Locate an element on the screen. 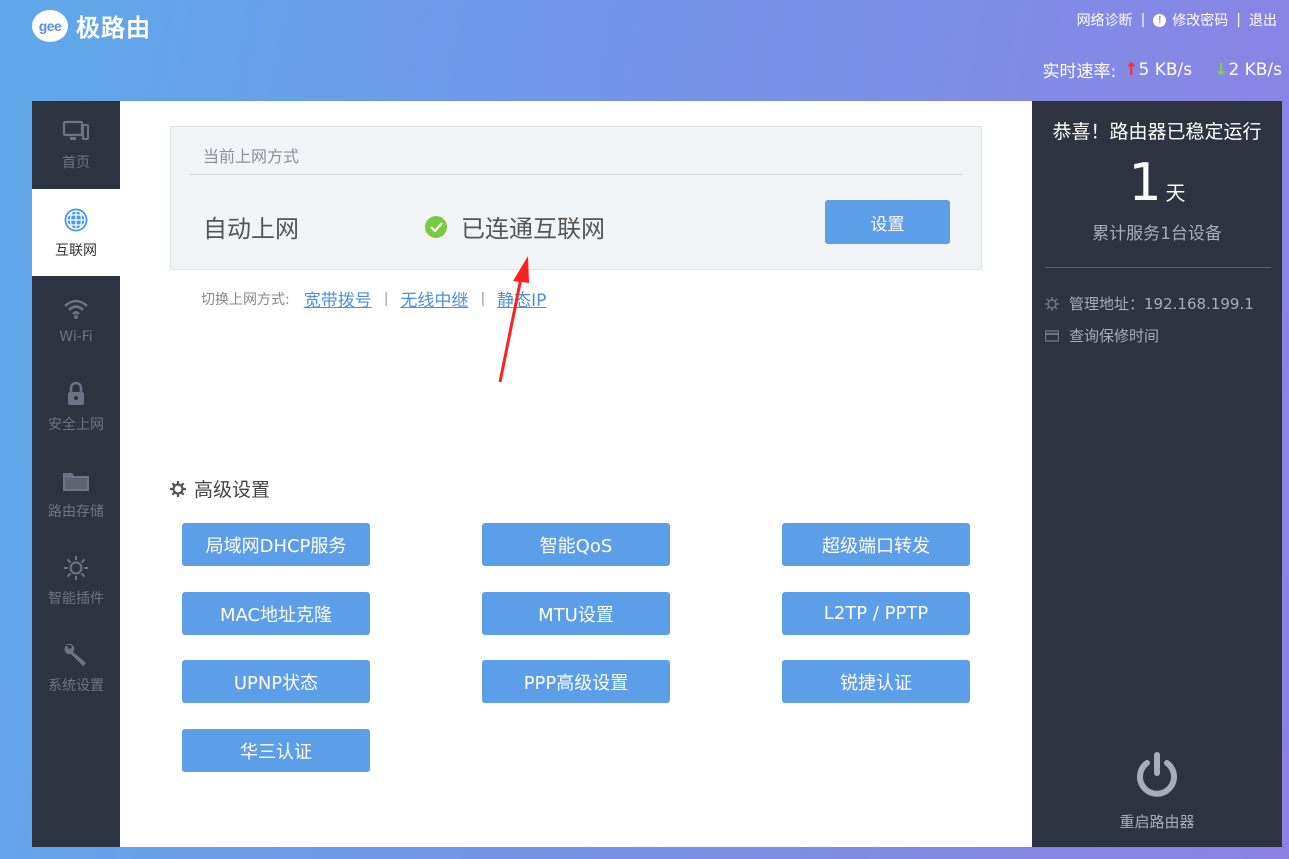  mtu-button: MTU设置 is located at coordinates (576, 613).